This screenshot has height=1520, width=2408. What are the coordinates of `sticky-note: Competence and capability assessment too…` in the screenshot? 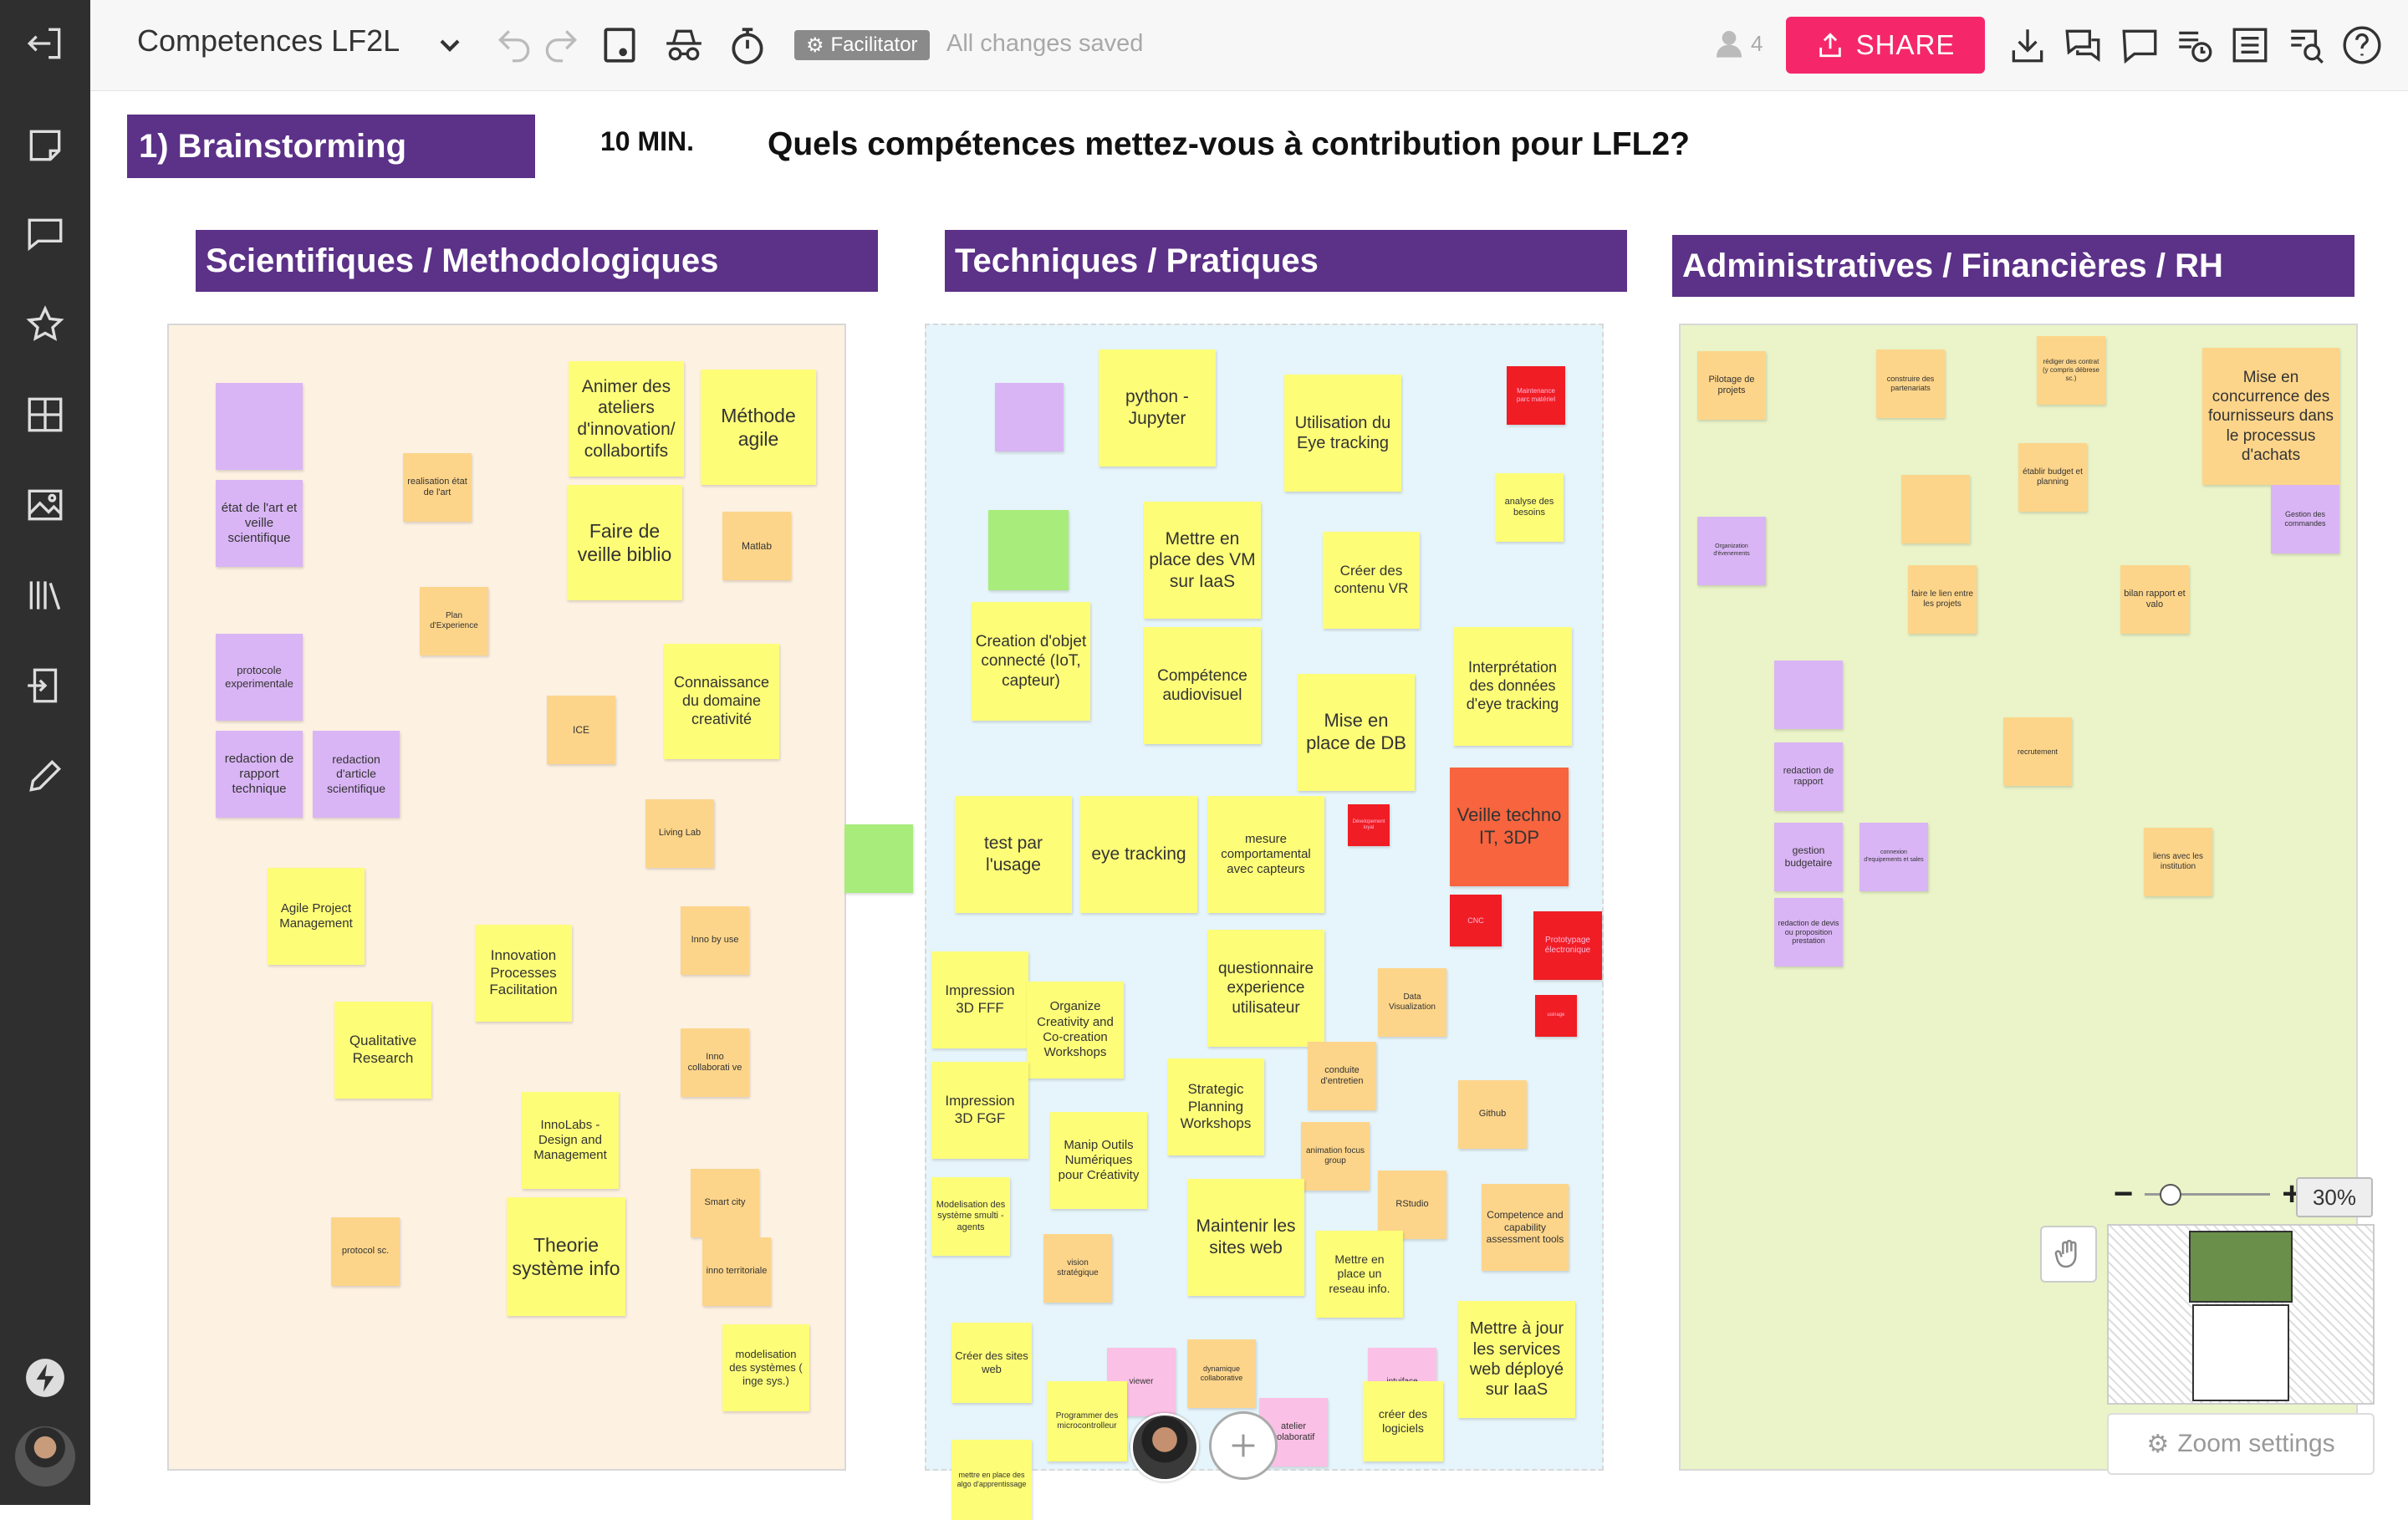 It's located at (1526, 1227).